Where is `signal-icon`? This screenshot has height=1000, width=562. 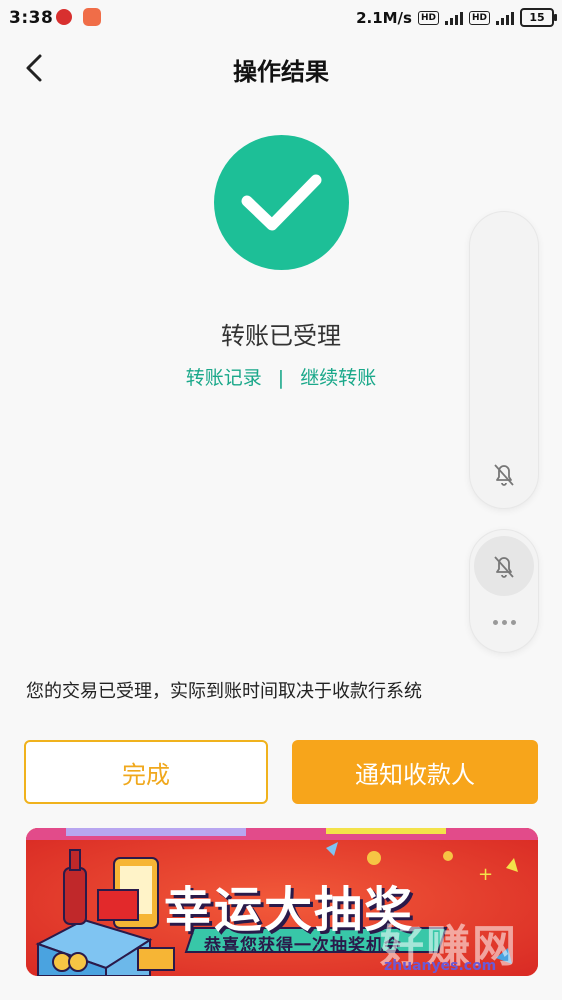 signal-icon is located at coordinates (453, 18).